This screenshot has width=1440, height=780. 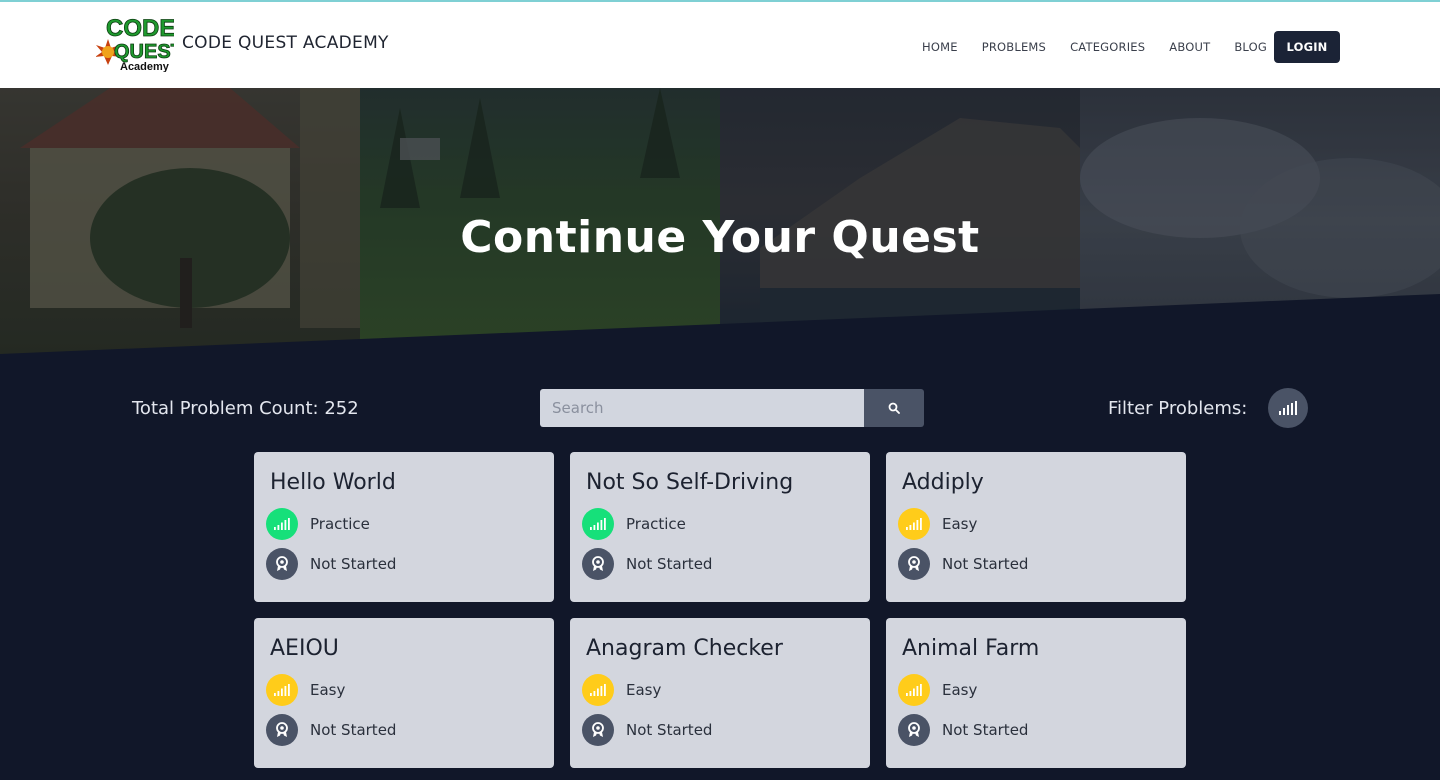 What do you see at coordinates (304, 648) in the screenshot?
I see `problem-title: AEIOU` at bounding box center [304, 648].